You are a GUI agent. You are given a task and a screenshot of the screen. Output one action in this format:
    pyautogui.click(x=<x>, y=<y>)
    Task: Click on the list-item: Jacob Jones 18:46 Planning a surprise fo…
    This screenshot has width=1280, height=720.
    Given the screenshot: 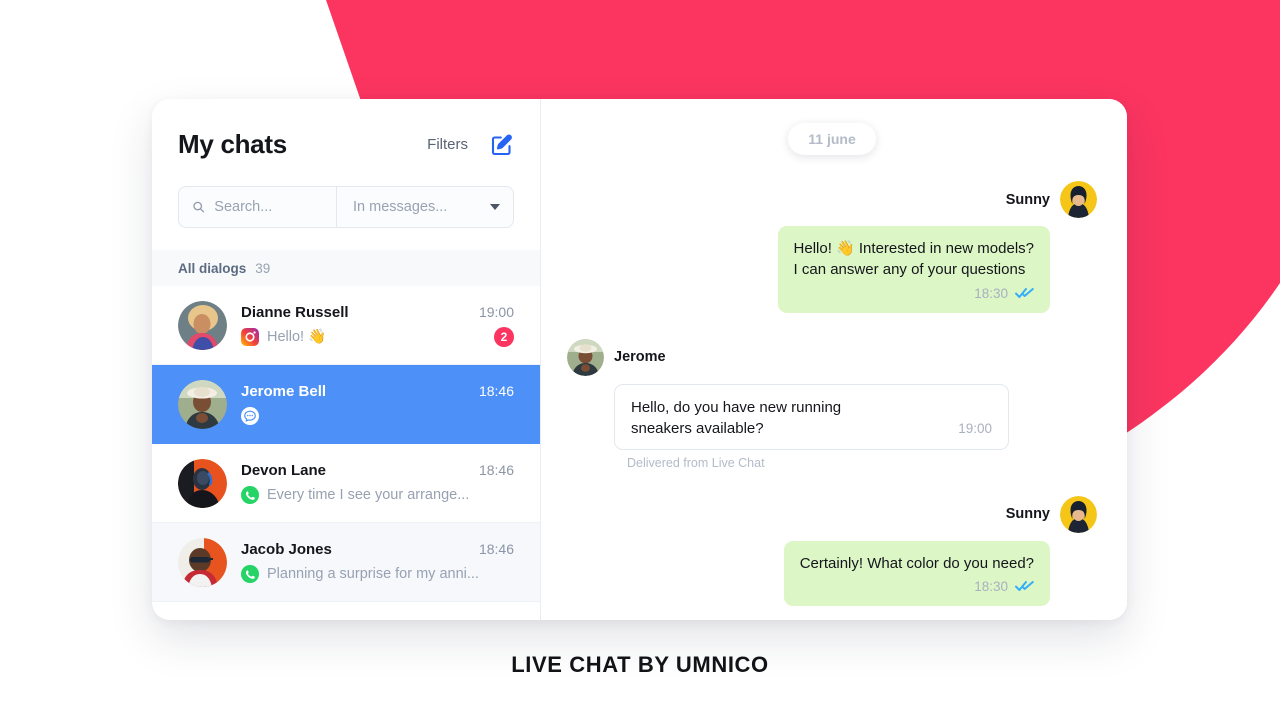 What is the action you would take?
    pyautogui.click(x=346, y=562)
    